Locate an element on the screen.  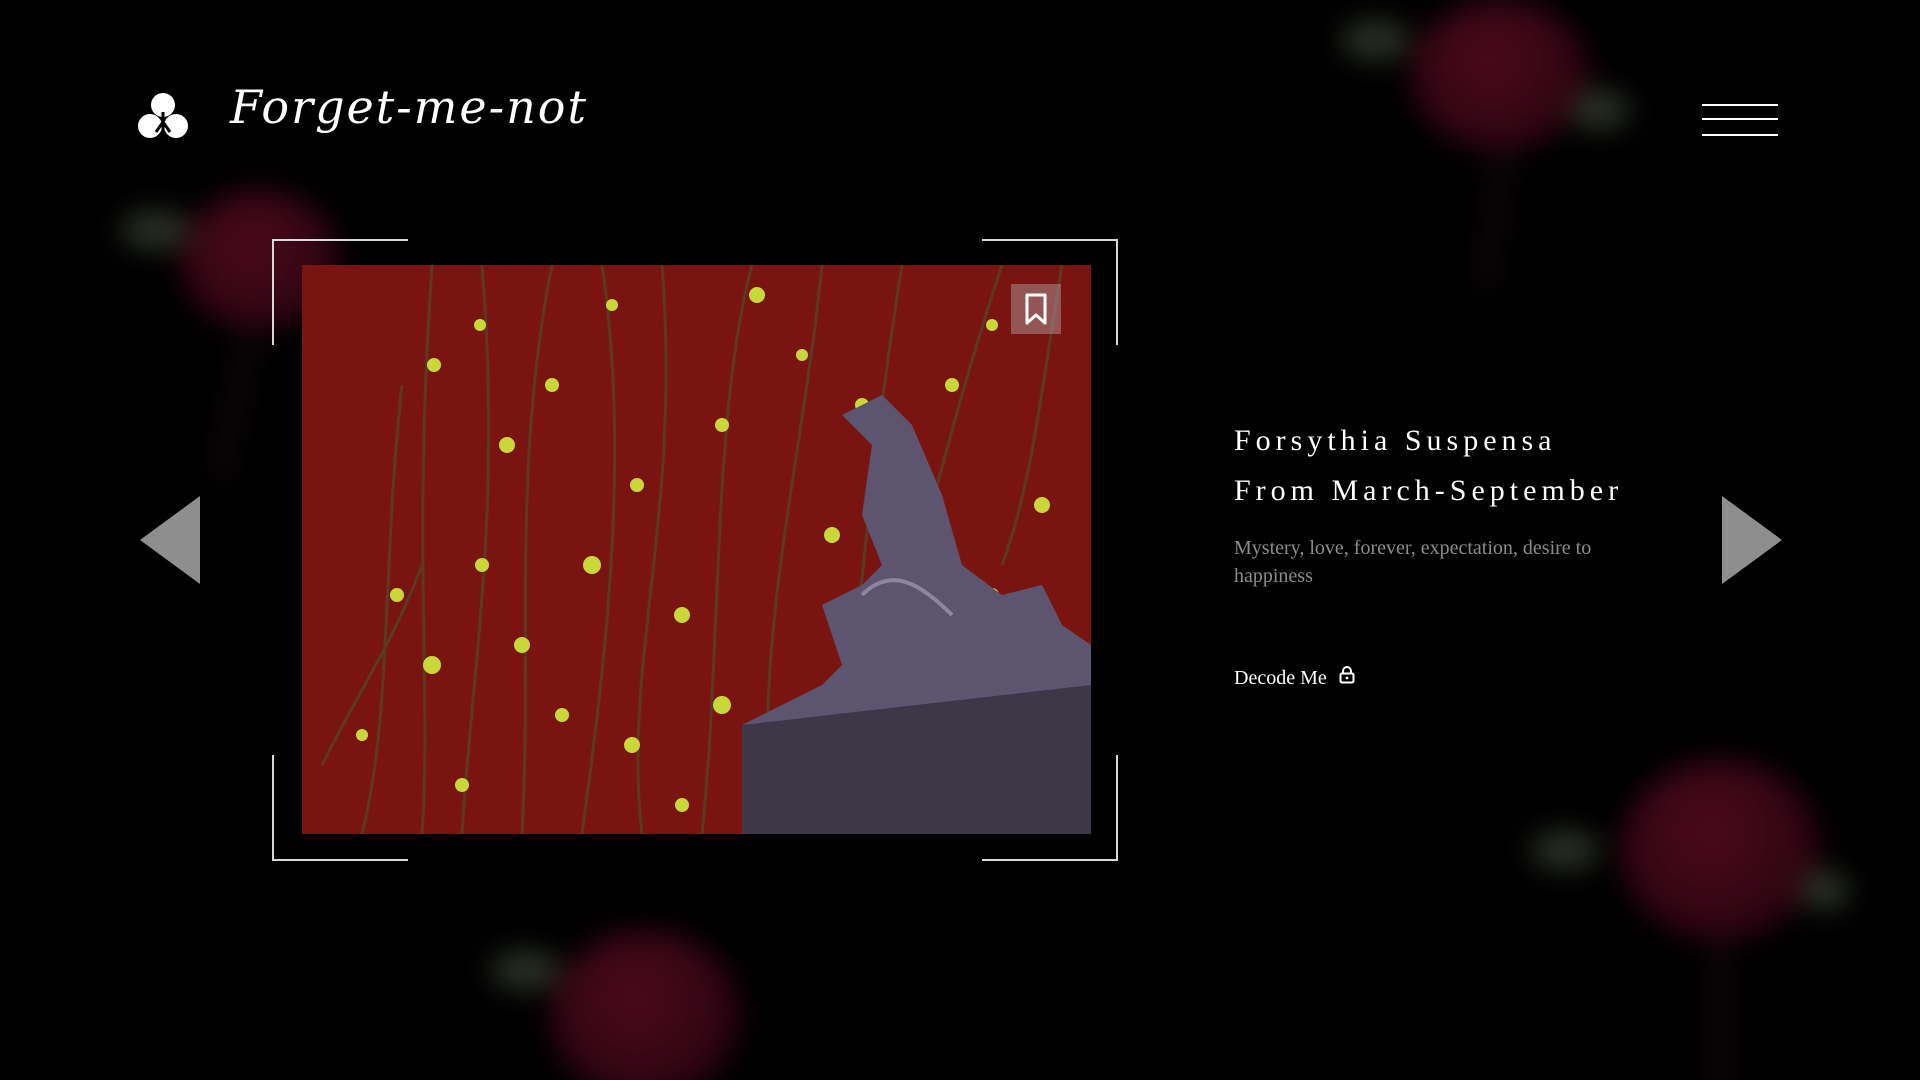
background-rose-top-right is located at coordinates (1500, 160).